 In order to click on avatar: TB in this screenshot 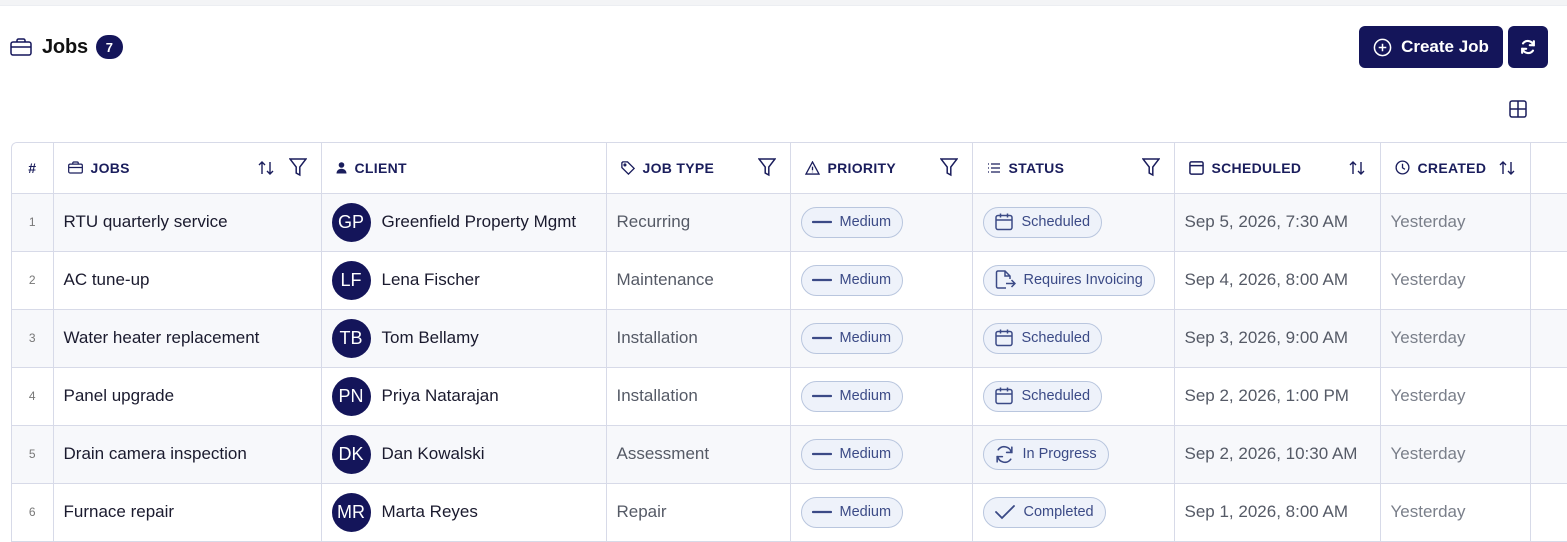, I will do `click(351, 338)`.